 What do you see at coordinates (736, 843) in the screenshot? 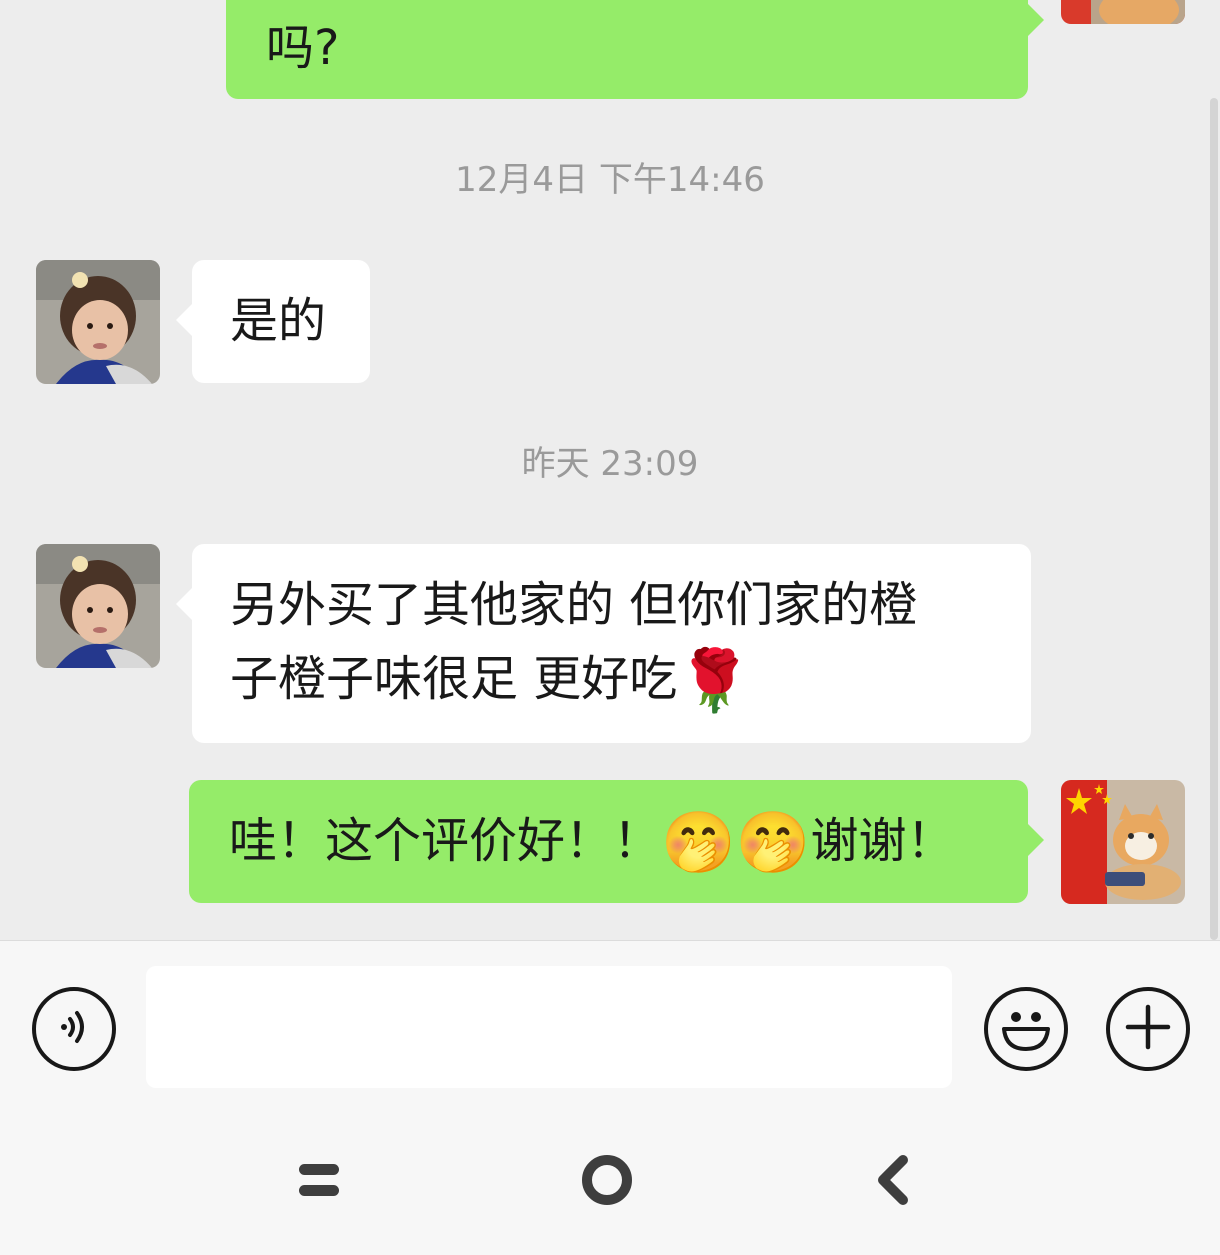
I see `hand-over-mouth-emoji: 🤭🤭` at bounding box center [736, 843].